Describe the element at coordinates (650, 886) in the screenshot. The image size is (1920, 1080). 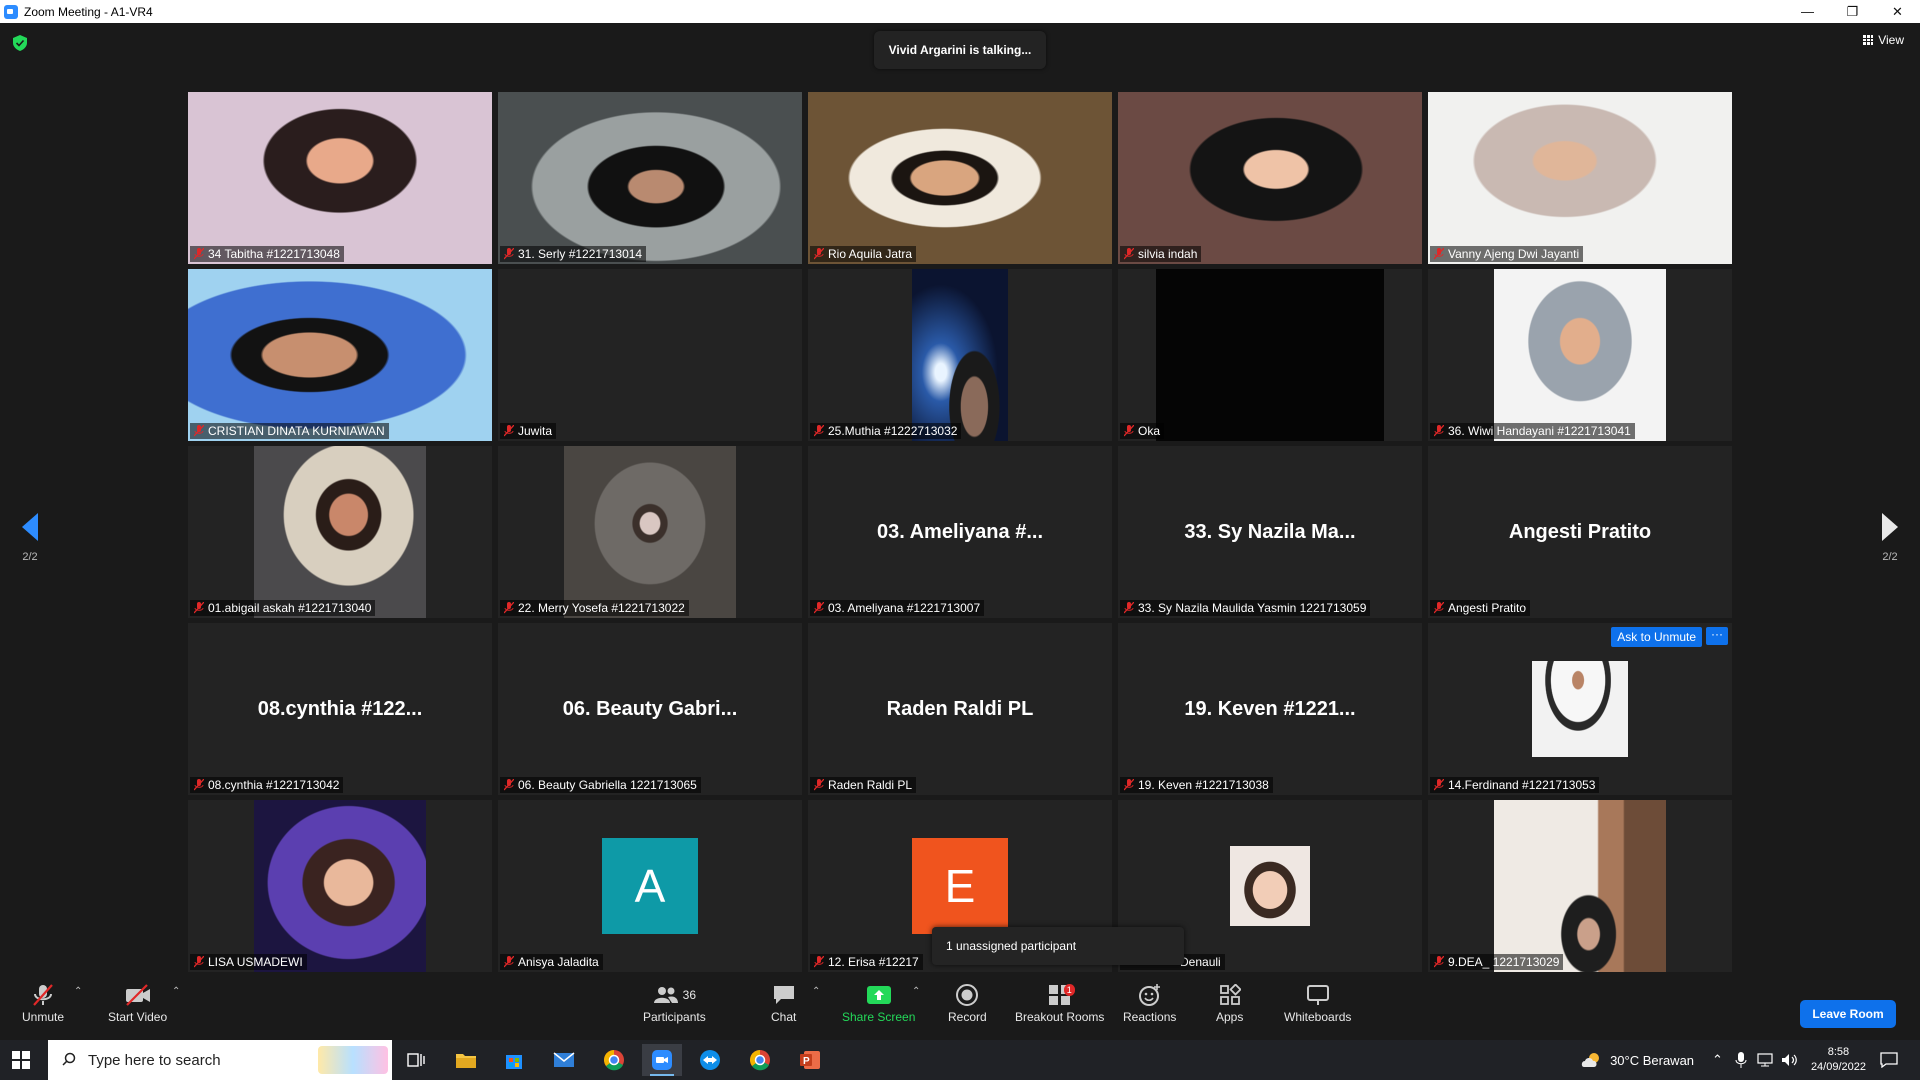
I see `participant-tile: A Anisya Jaladita` at that location.